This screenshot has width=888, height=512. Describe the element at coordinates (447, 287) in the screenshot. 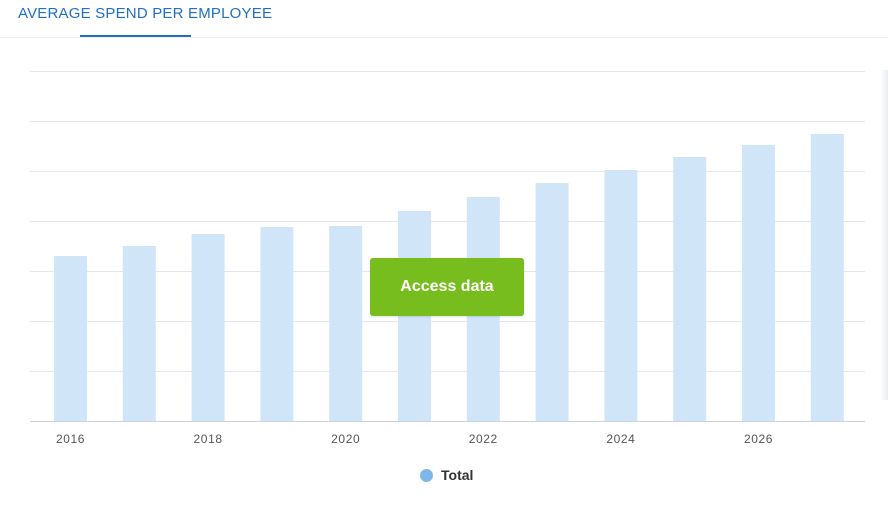

I see `access-data-button: Access data` at that location.